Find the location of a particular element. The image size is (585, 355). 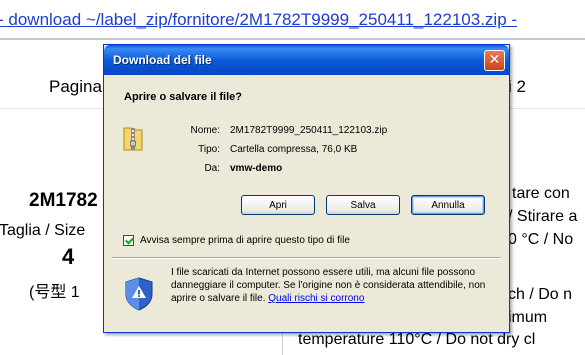

file-source-value: vmw-demo is located at coordinates (256, 168).